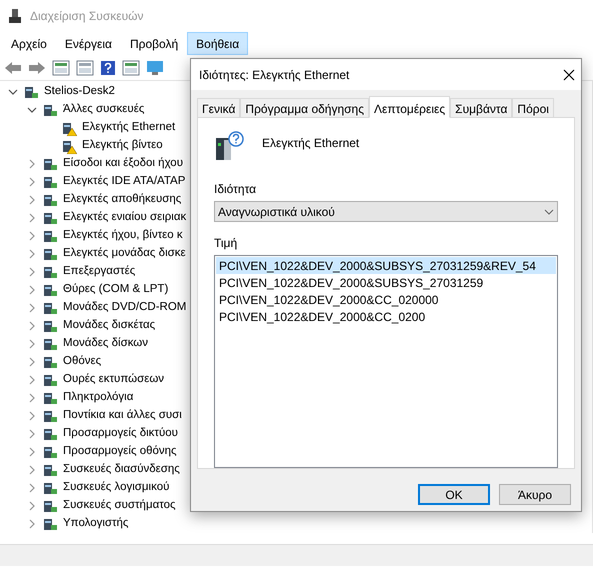  What do you see at coordinates (129, 128) in the screenshot?
I see `tree-item: Ελεγκτής Ethernet` at bounding box center [129, 128].